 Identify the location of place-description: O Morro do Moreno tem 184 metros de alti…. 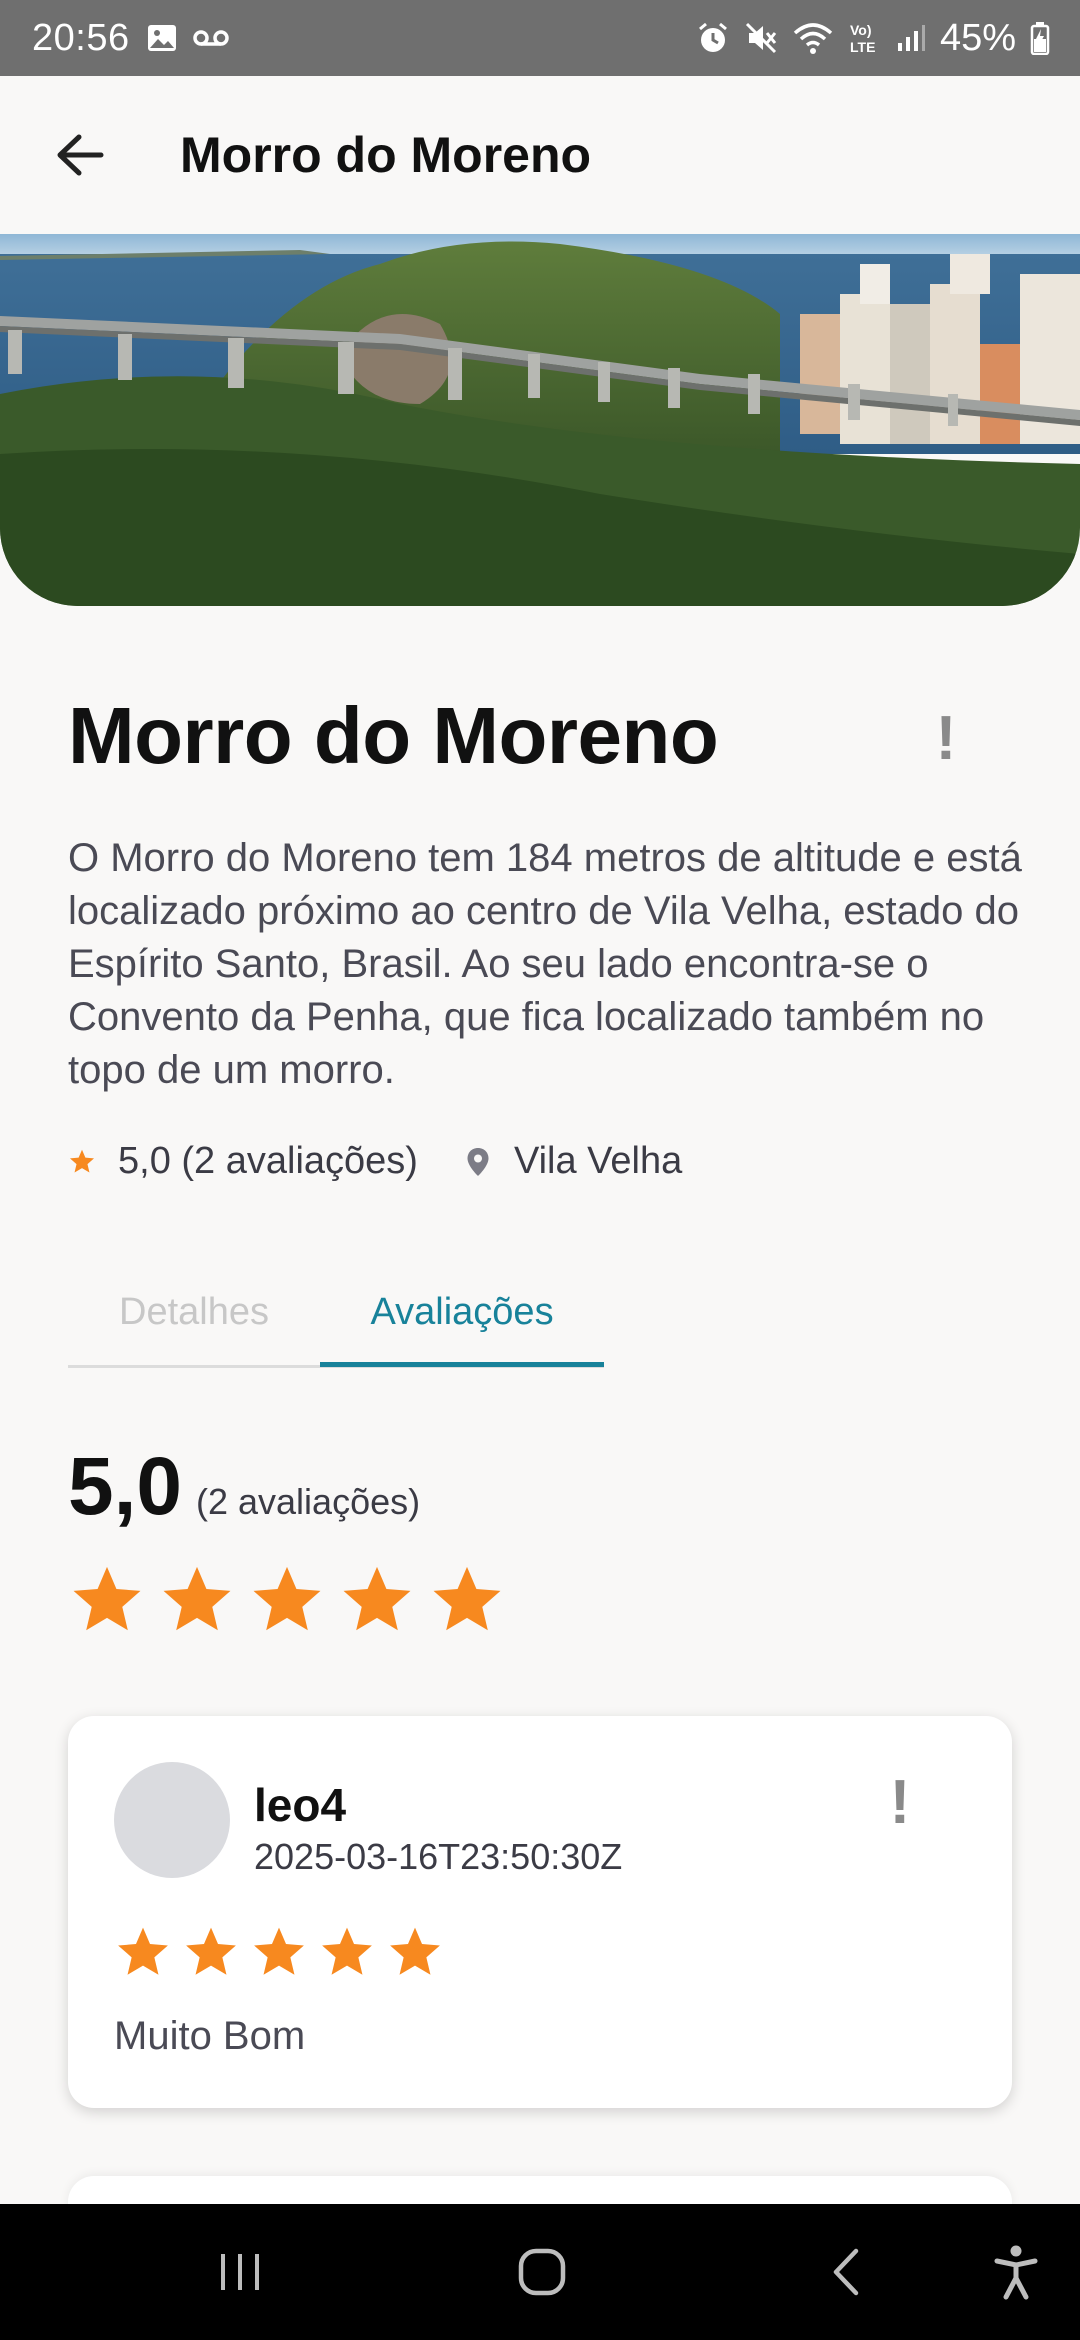
(545, 964).